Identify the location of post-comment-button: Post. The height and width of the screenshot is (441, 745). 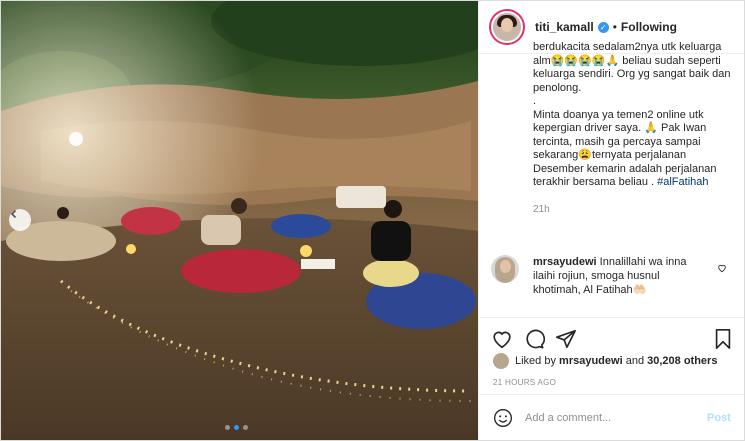
(719, 418).